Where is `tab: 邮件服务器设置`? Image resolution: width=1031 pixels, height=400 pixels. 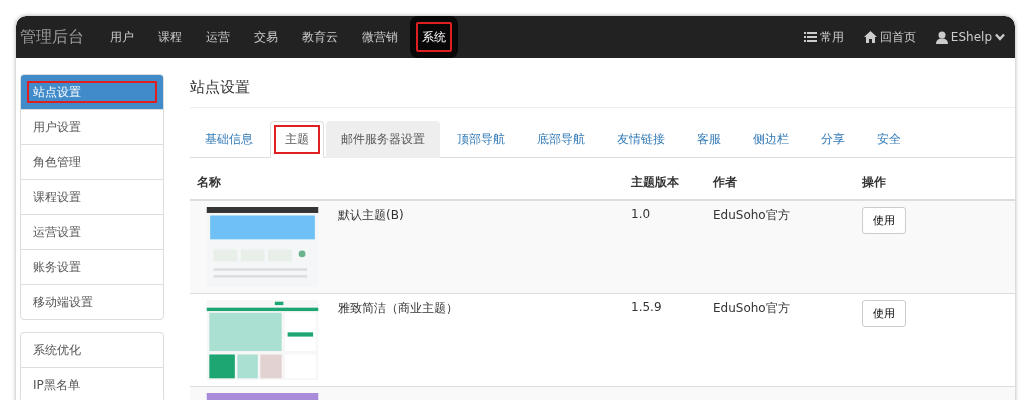 tab: 邮件服务器设置 is located at coordinates (383, 139).